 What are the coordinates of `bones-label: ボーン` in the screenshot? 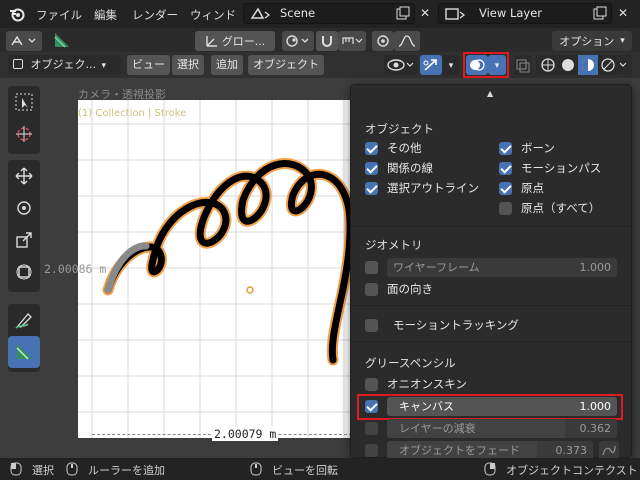 It's located at (538, 148).